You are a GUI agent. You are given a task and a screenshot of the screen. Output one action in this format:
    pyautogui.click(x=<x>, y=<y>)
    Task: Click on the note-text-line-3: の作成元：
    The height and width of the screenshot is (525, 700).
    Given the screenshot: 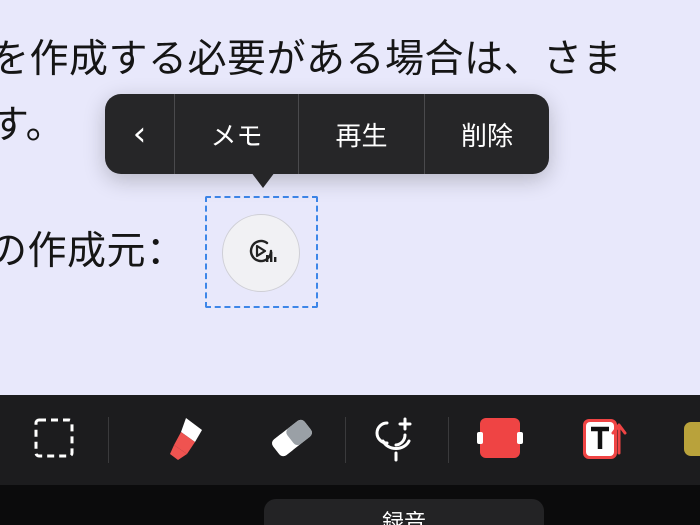 What is the action you would take?
    pyautogui.click(x=93, y=251)
    